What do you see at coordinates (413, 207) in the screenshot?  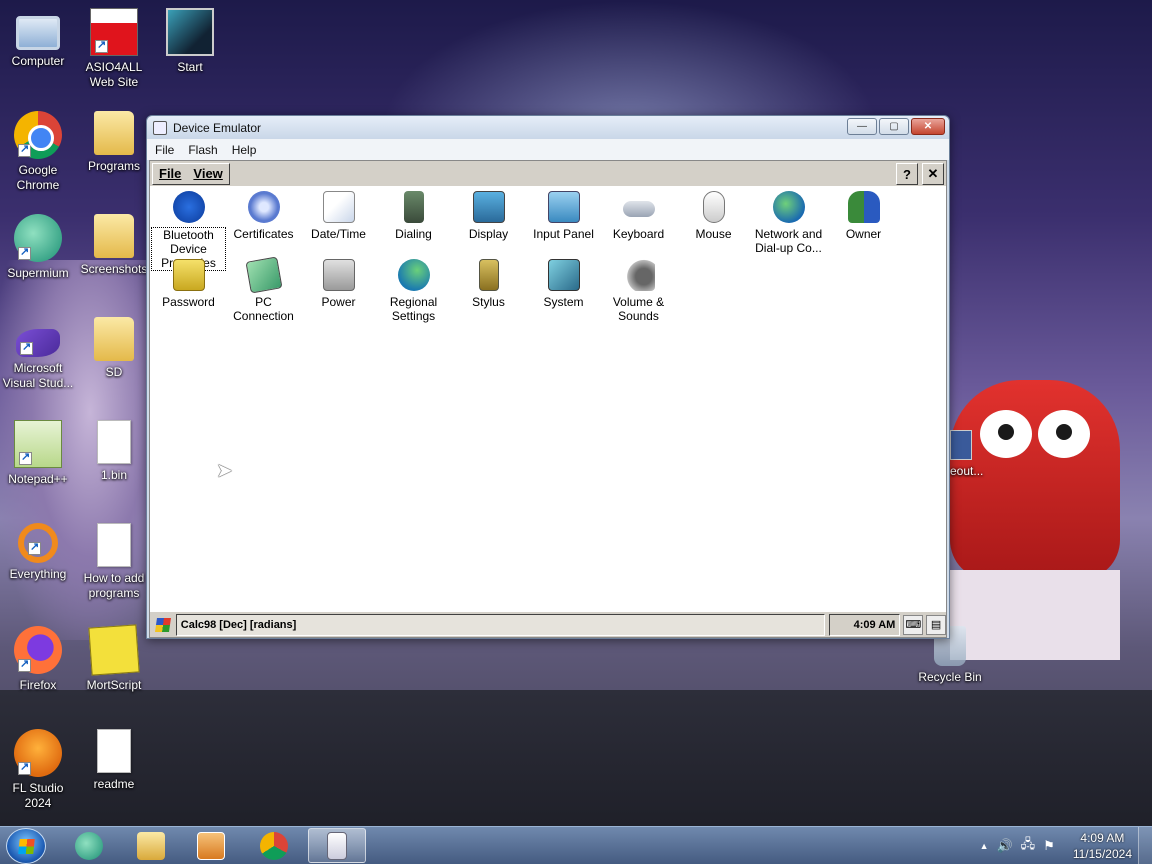 I see `dialing-icon` at bounding box center [413, 207].